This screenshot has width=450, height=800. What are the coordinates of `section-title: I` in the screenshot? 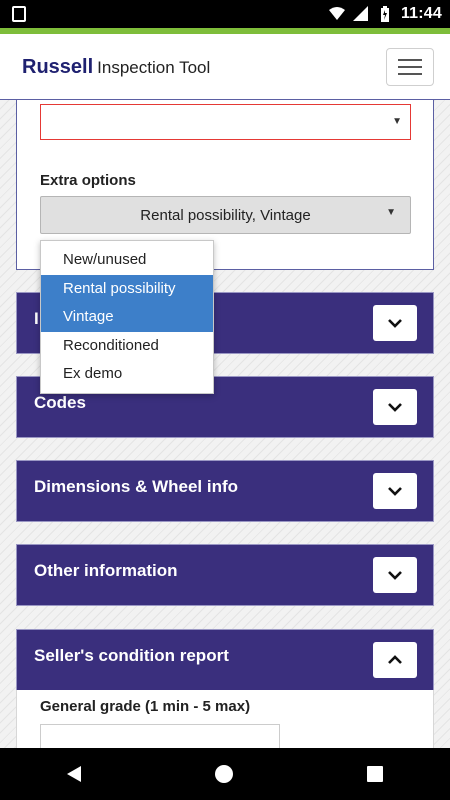 It's located at (36, 318).